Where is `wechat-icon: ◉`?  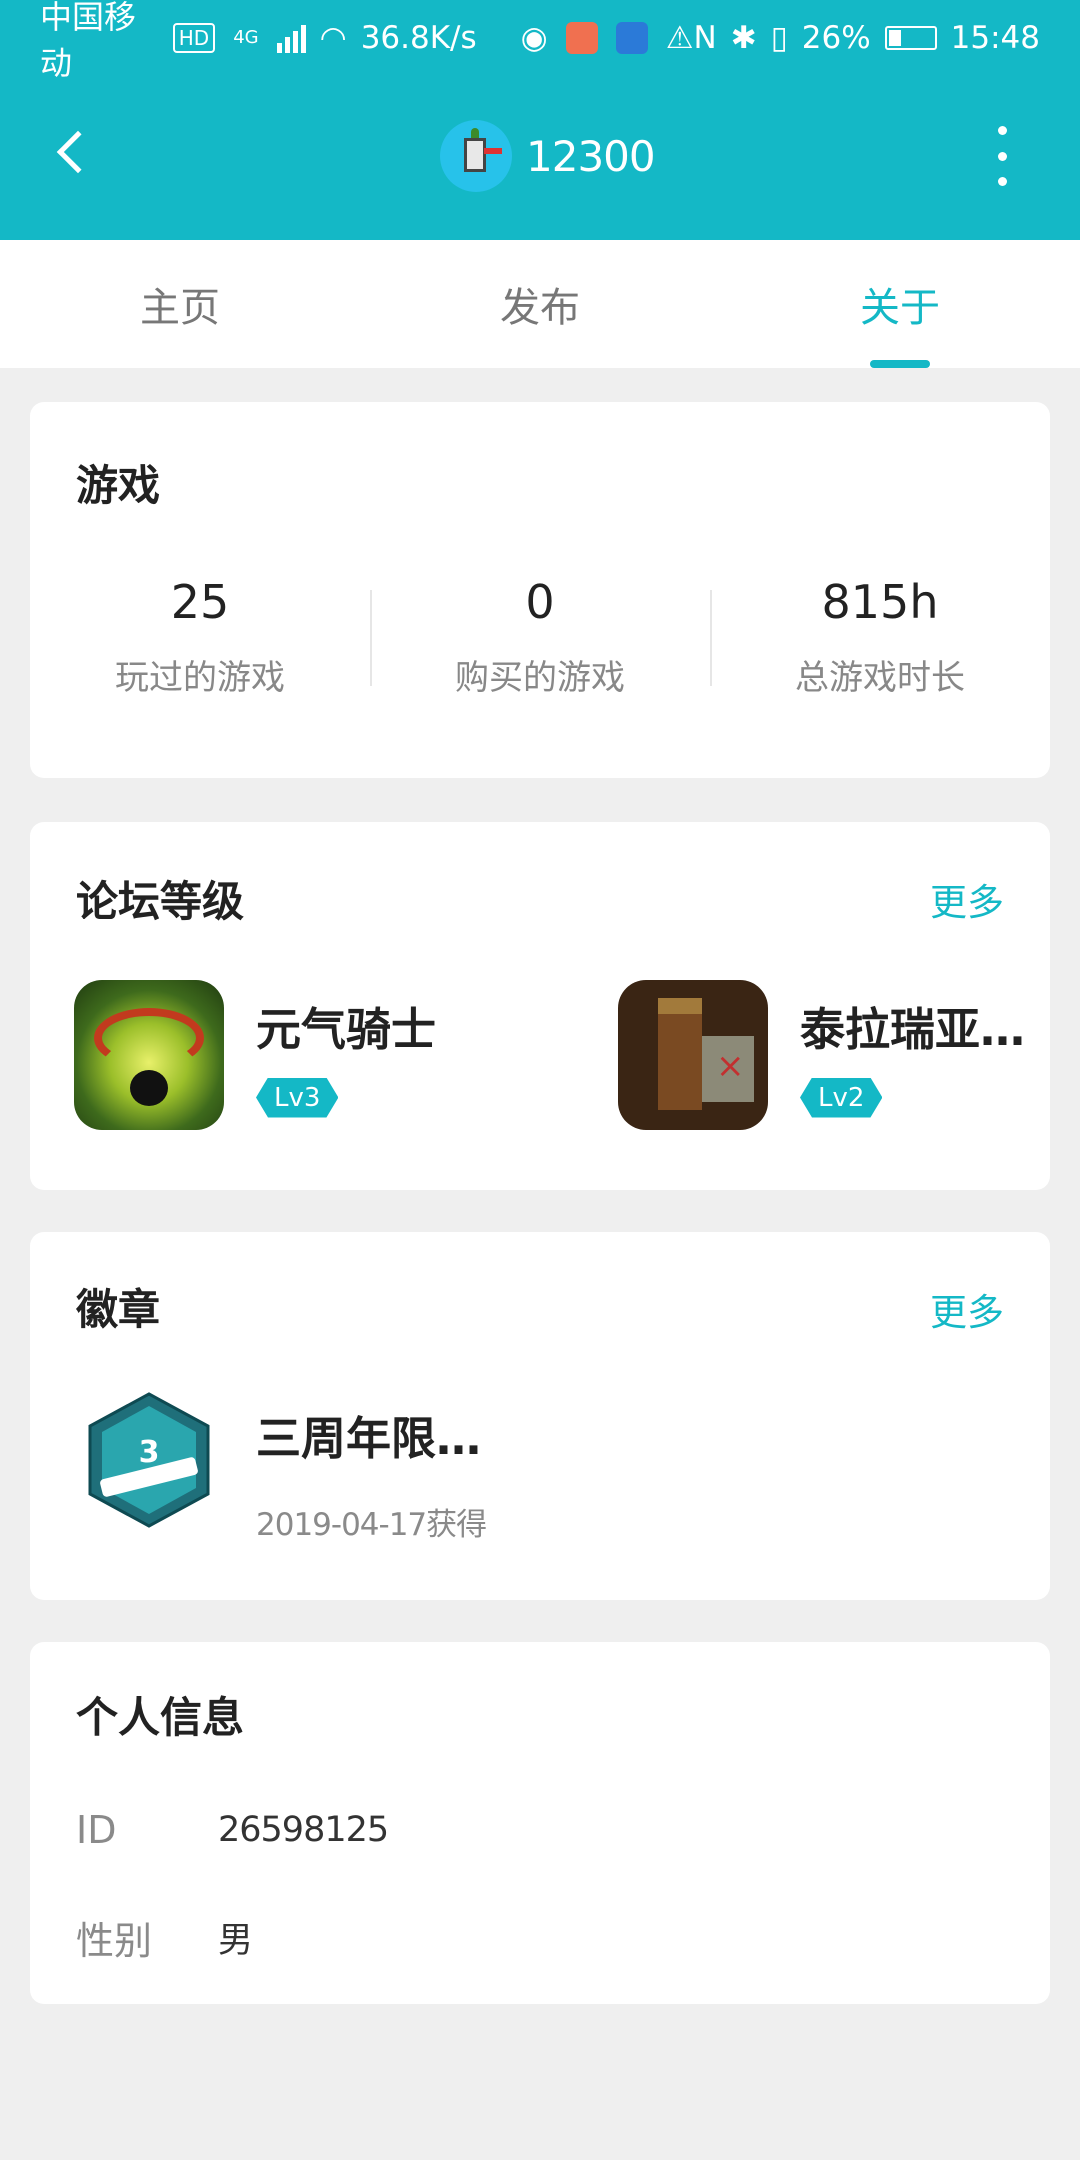 wechat-icon: ◉ is located at coordinates (534, 38).